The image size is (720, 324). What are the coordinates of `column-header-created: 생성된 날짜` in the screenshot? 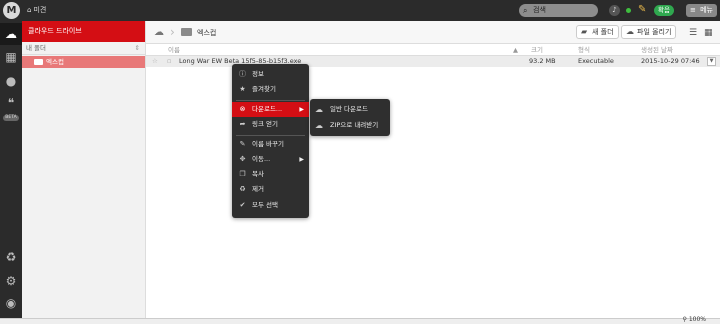 It's located at (657, 50).